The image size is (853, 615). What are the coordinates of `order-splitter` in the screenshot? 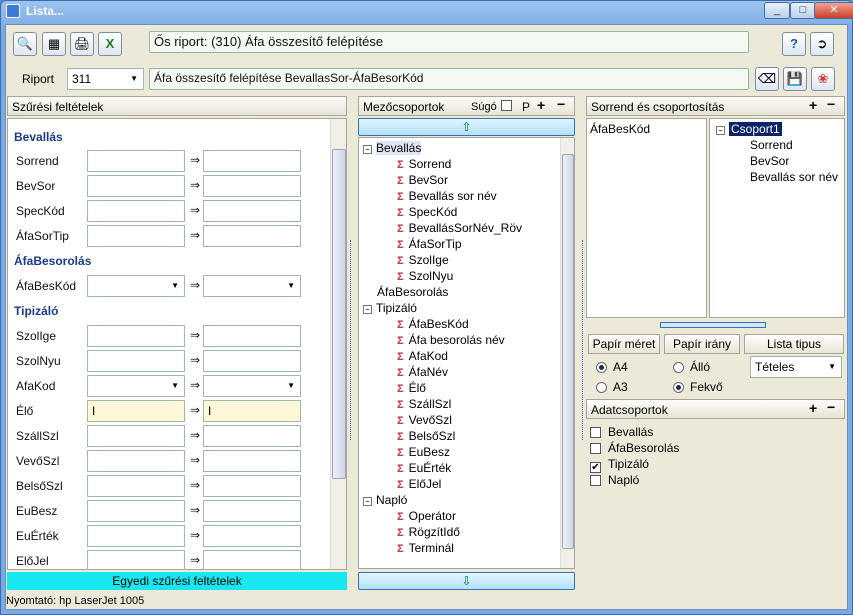 It's located at (713, 325).